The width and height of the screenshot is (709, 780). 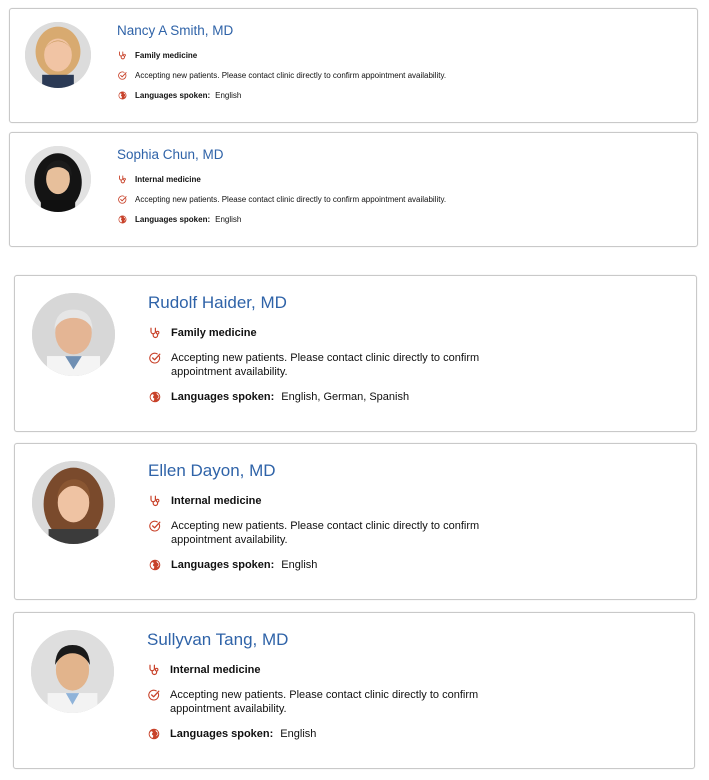 I want to click on languages-value: English, German, Spanish, so click(x=345, y=397).